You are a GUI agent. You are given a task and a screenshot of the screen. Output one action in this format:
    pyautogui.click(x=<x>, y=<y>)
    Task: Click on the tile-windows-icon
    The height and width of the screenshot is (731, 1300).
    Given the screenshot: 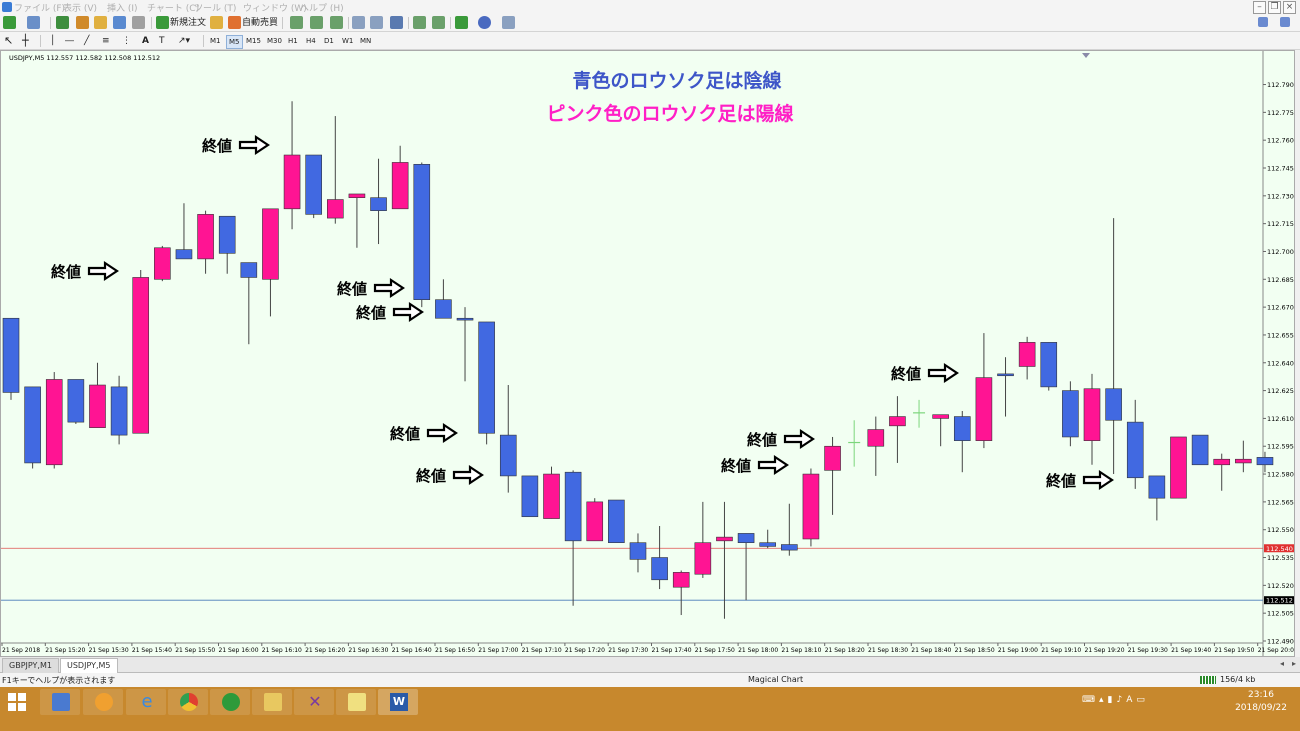 What is the action you would take?
    pyautogui.click(x=396, y=22)
    